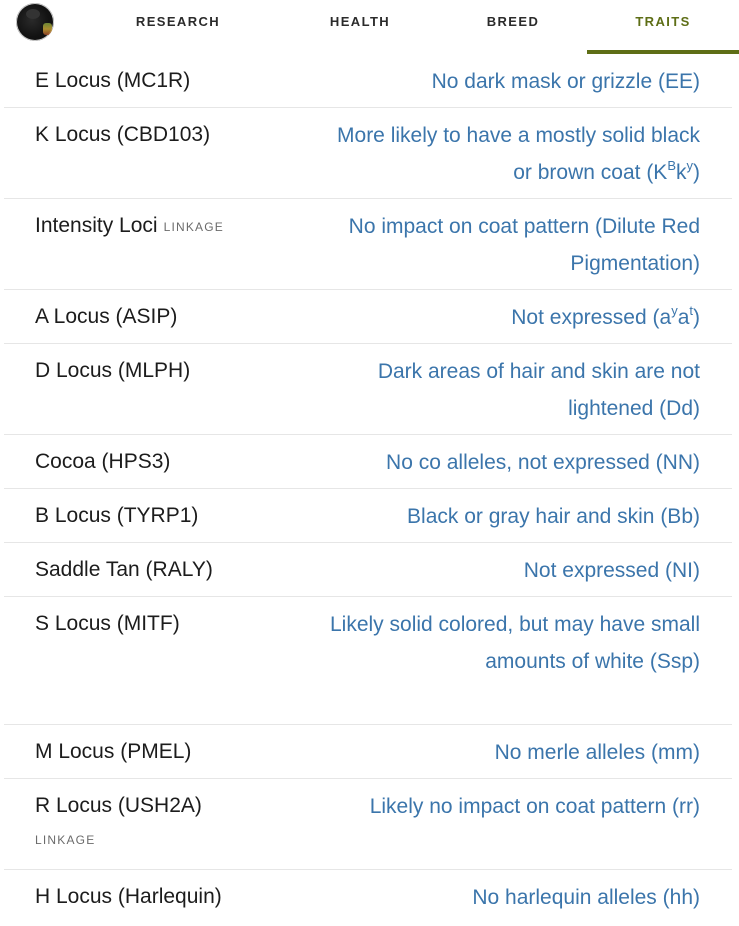 The width and height of the screenshot is (739, 926). Describe the element at coordinates (118, 805) in the screenshot. I see `trait-name-text: R Locus (USH2A)` at that location.